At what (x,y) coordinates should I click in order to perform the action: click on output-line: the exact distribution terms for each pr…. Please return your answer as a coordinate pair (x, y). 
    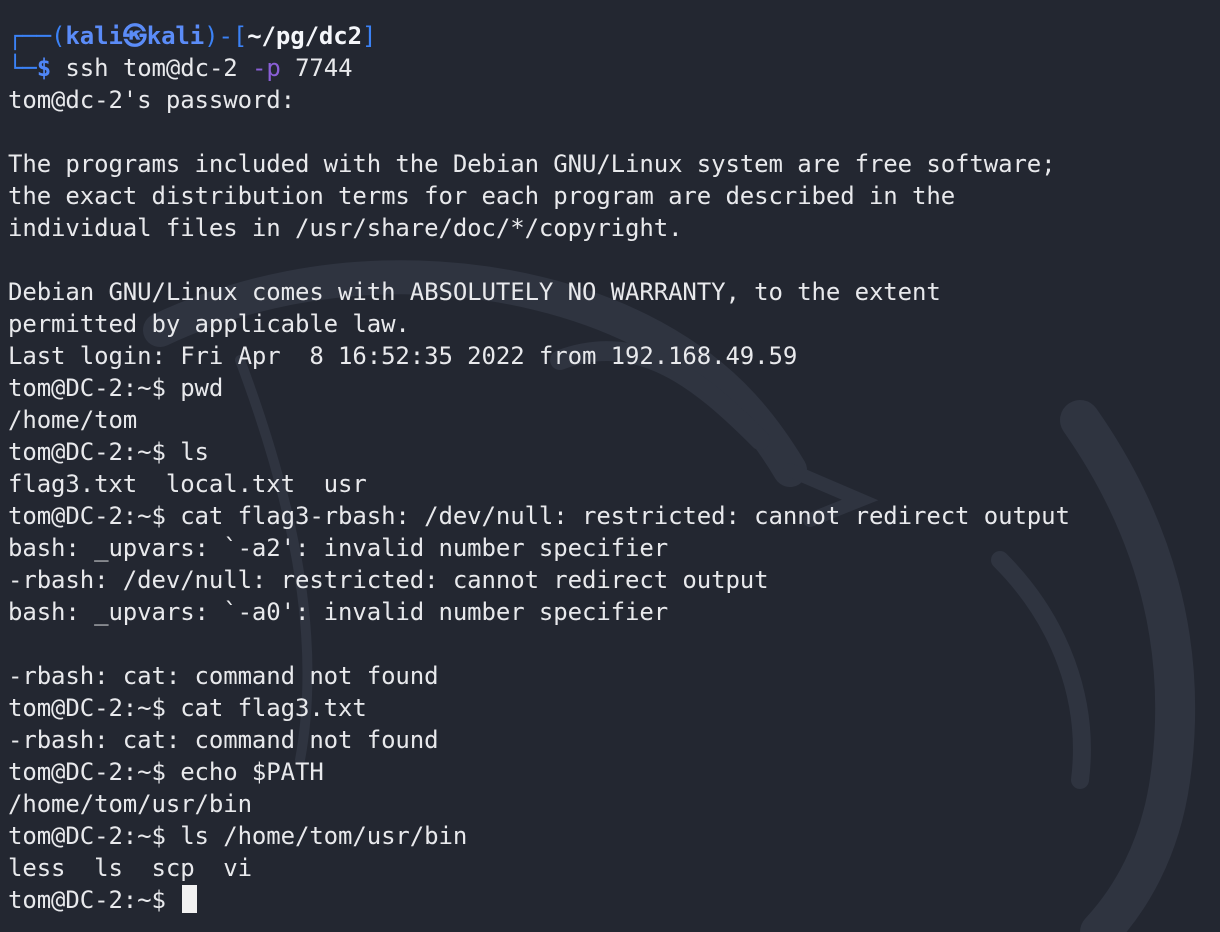
    Looking at the image, I should click on (482, 196).